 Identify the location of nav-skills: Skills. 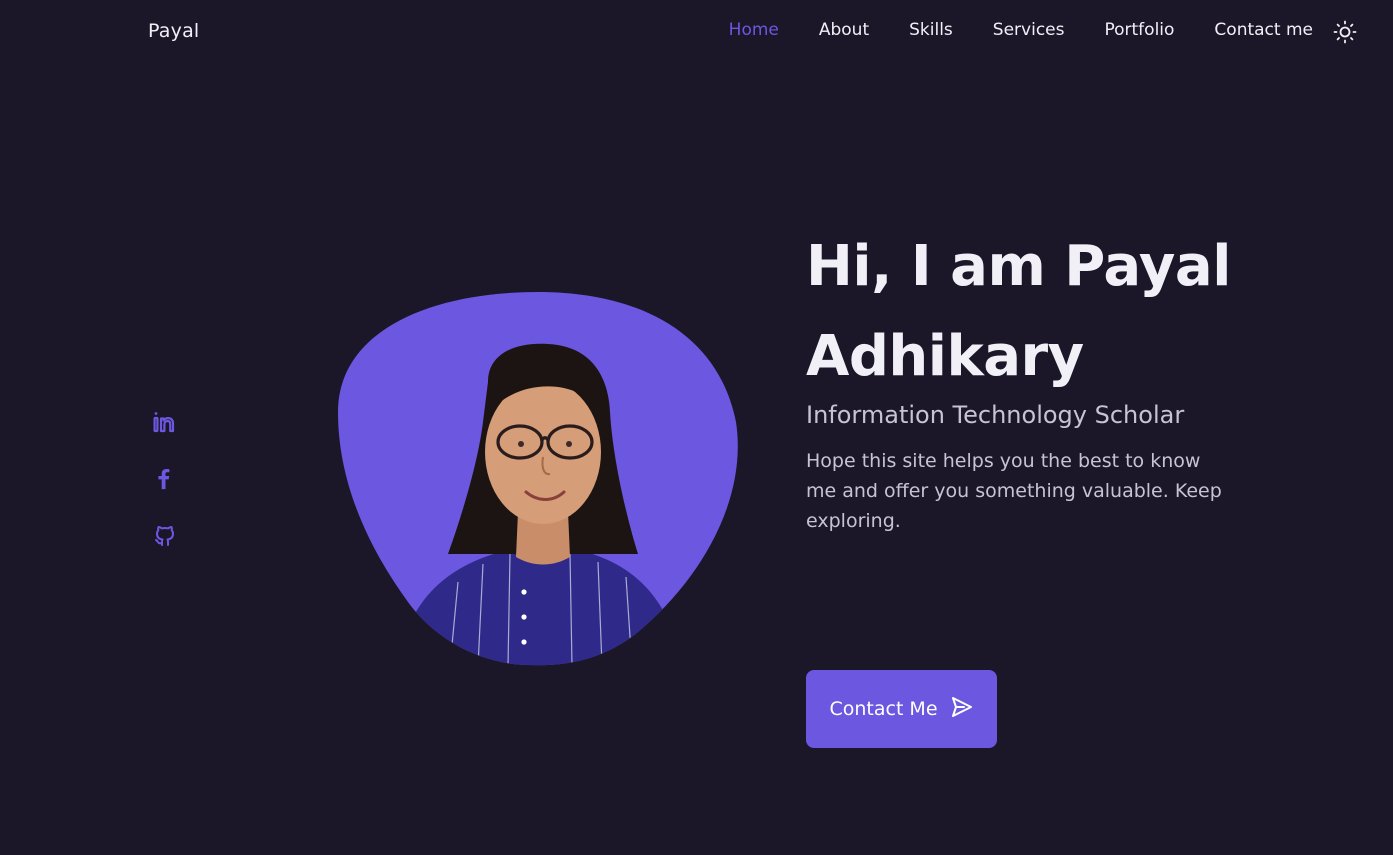
(931, 30).